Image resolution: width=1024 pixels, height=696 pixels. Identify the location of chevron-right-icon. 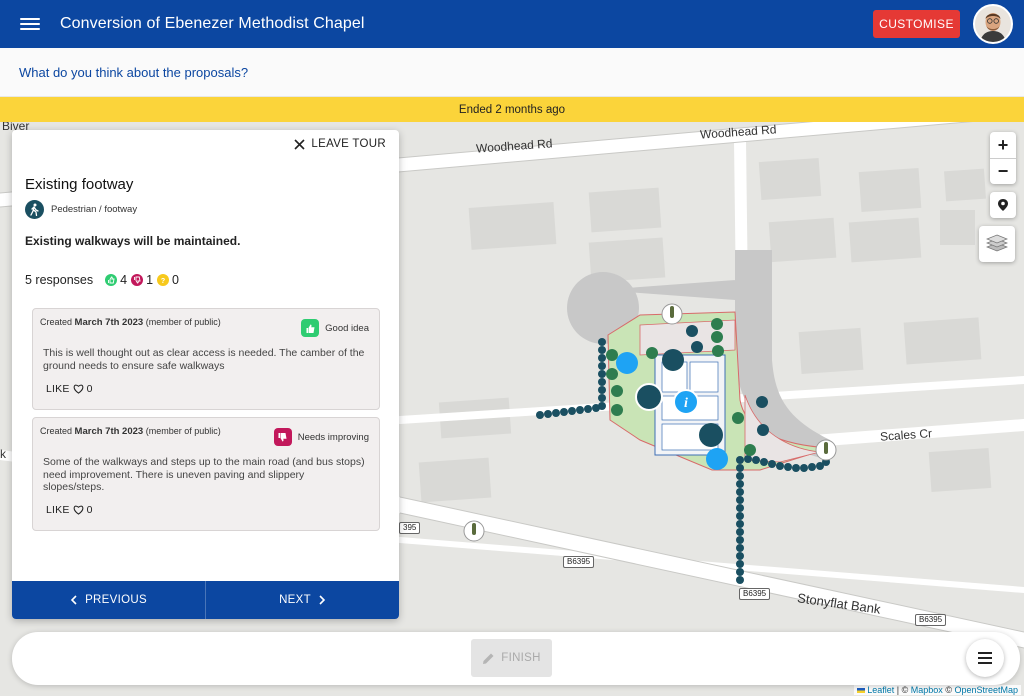
(322, 600).